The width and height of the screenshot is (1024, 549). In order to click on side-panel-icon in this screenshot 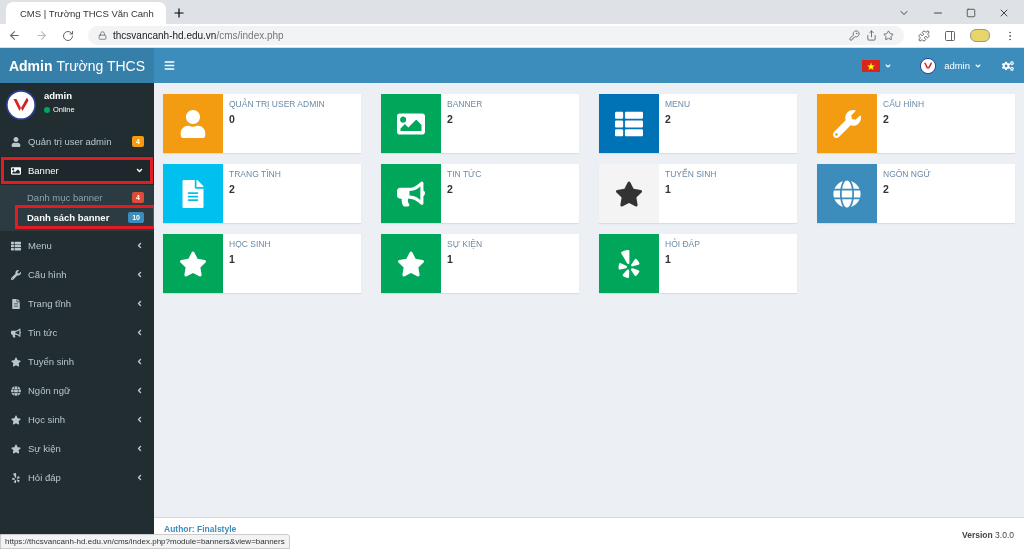, I will do `click(950, 35)`.